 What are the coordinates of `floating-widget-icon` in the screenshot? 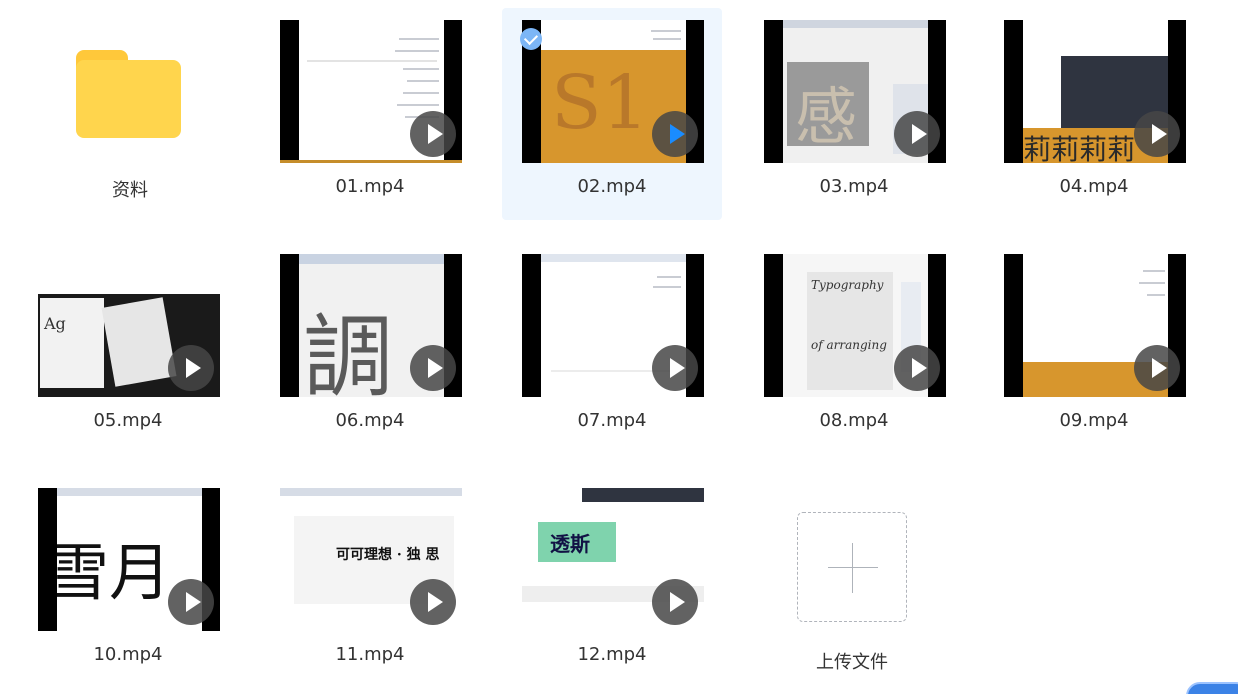 It's located at (1212, 688).